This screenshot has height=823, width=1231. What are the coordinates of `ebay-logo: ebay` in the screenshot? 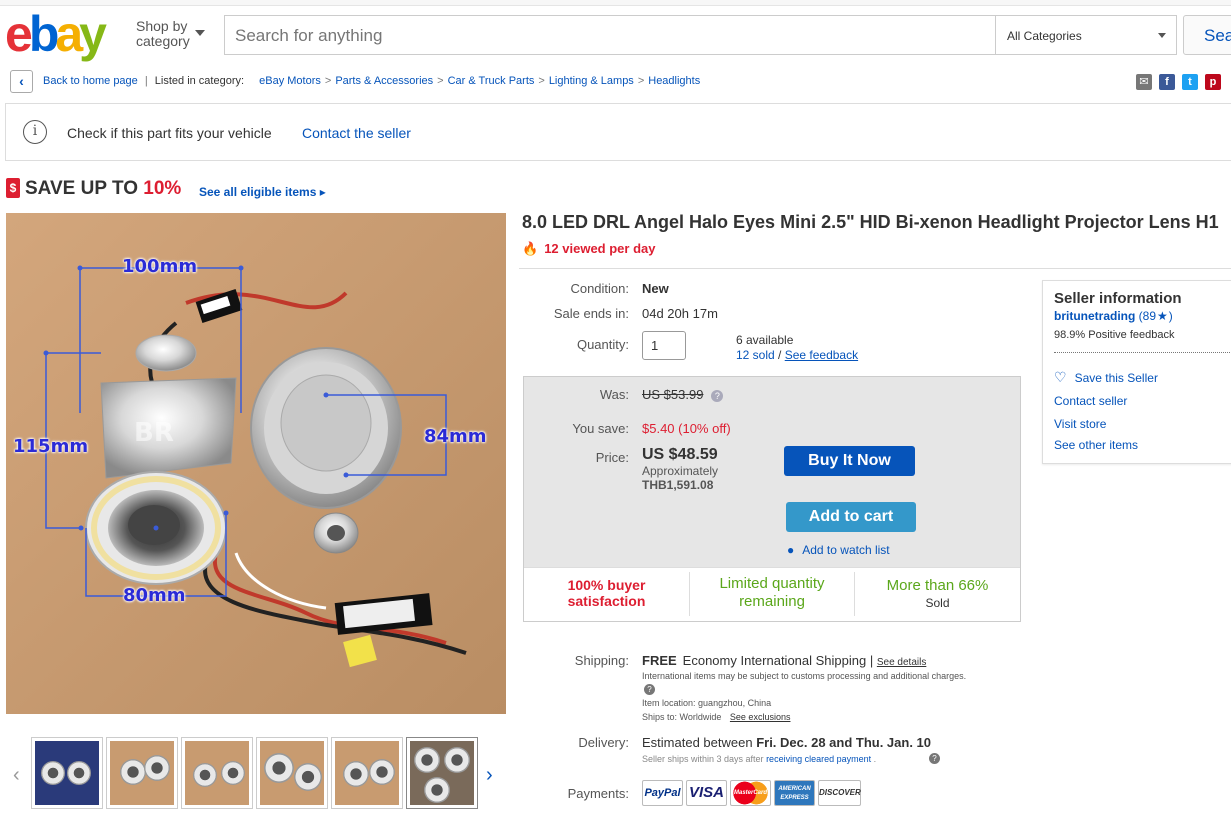 It's located at (56, 34).